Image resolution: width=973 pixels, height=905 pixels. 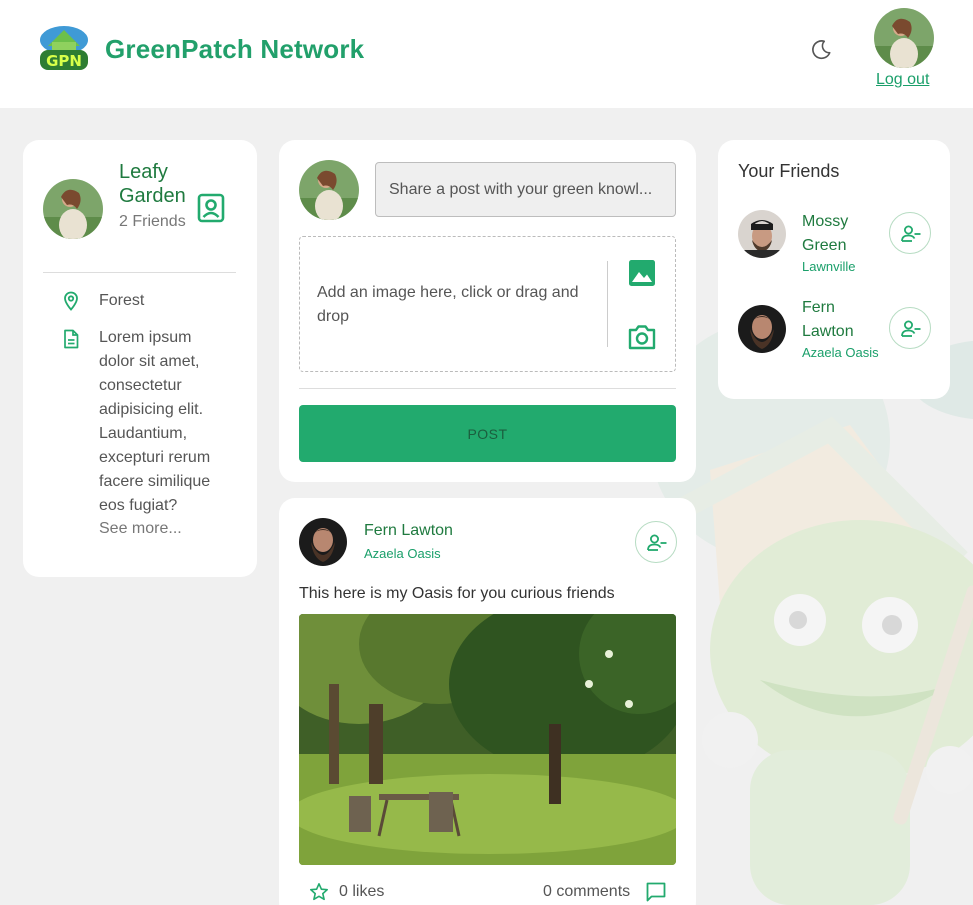 I want to click on camera-icon, so click(x=642, y=337).